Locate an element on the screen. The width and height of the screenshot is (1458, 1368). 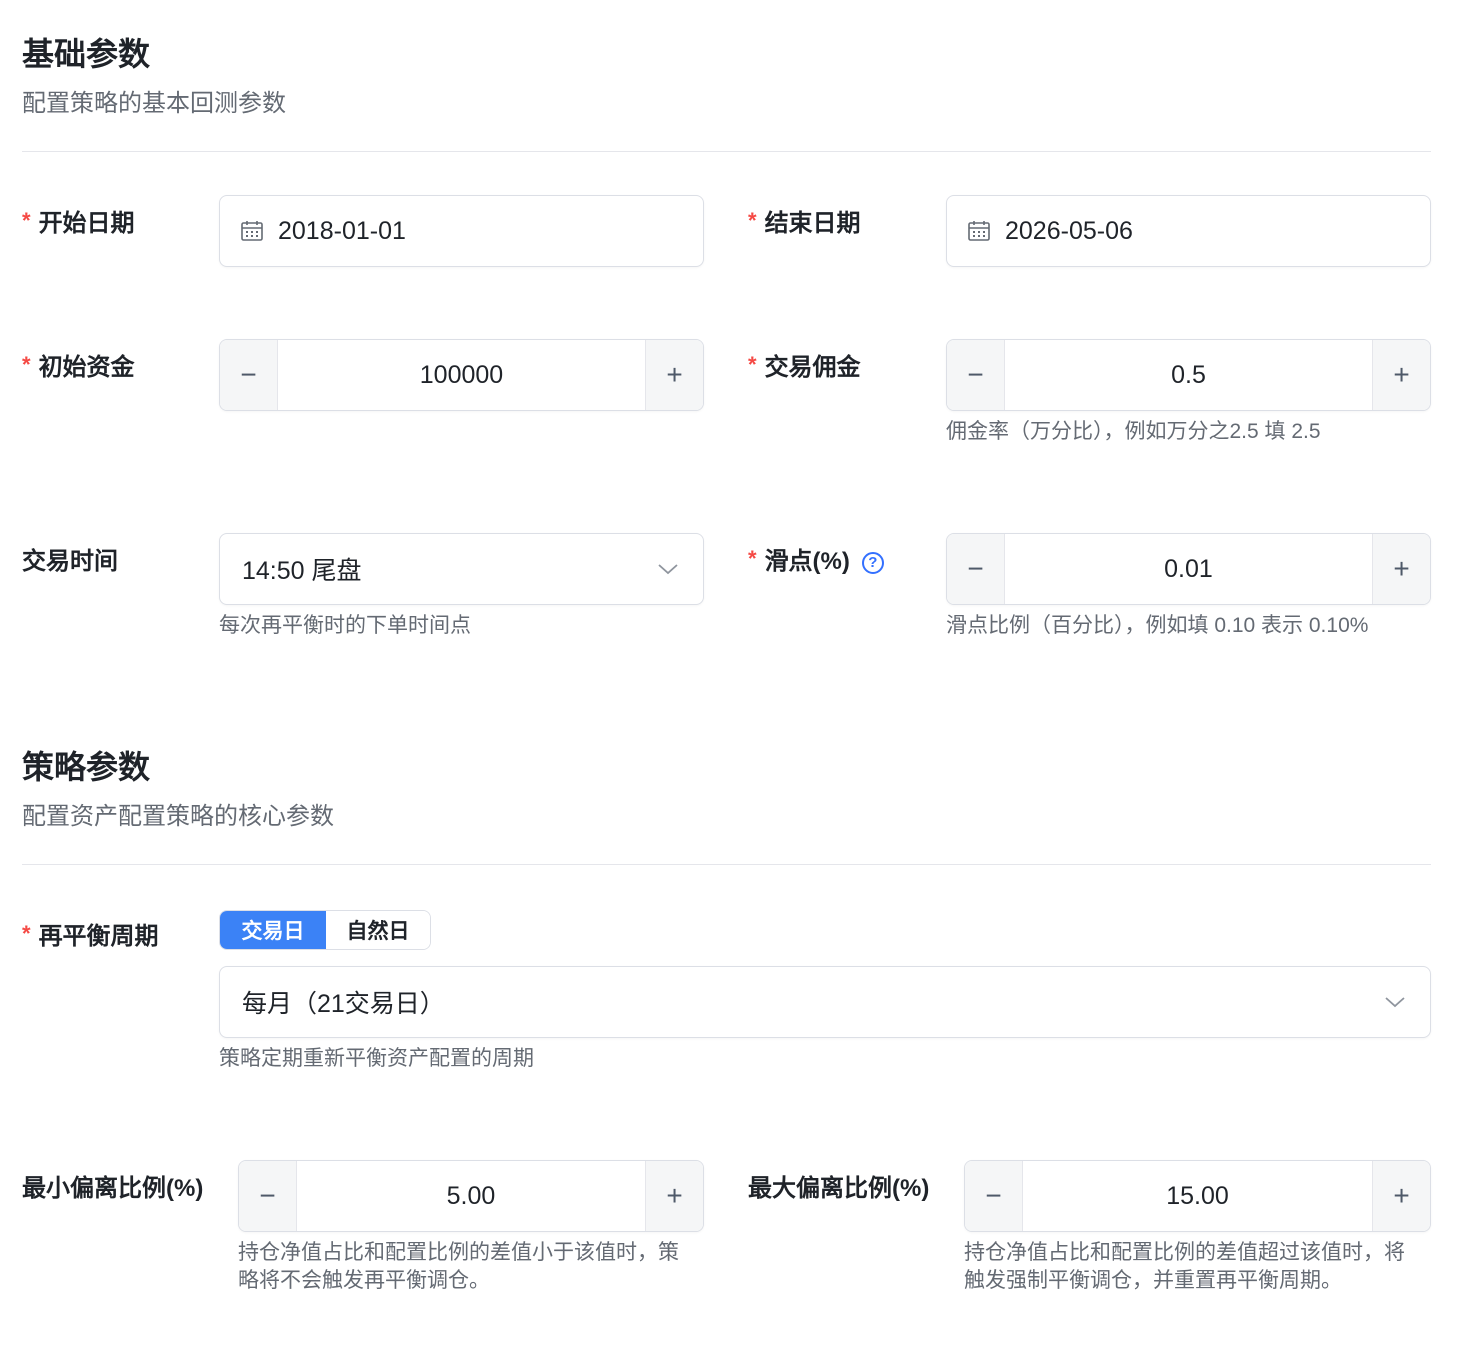
segment-calendar-day: 自然日 is located at coordinates (378, 930).